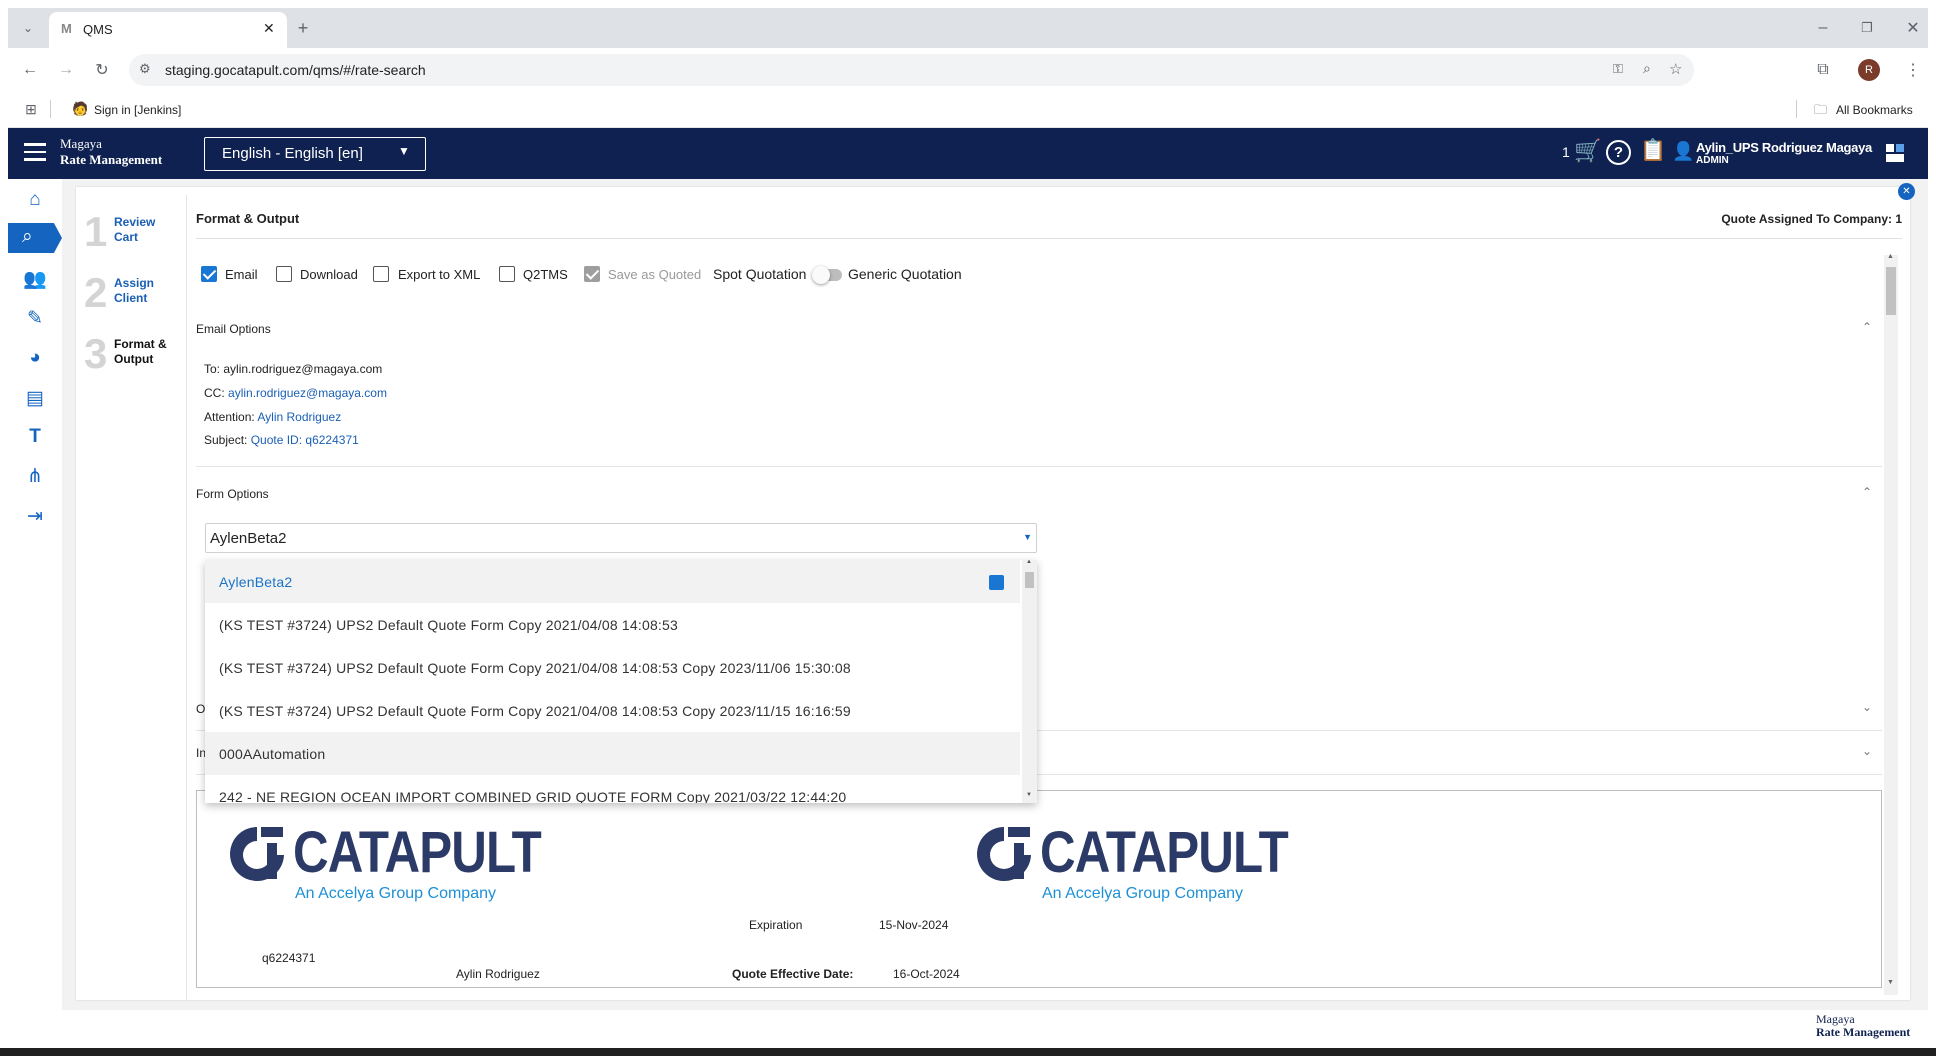  I want to click on expand-section-1-icon: ⌄, so click(1867, 707).